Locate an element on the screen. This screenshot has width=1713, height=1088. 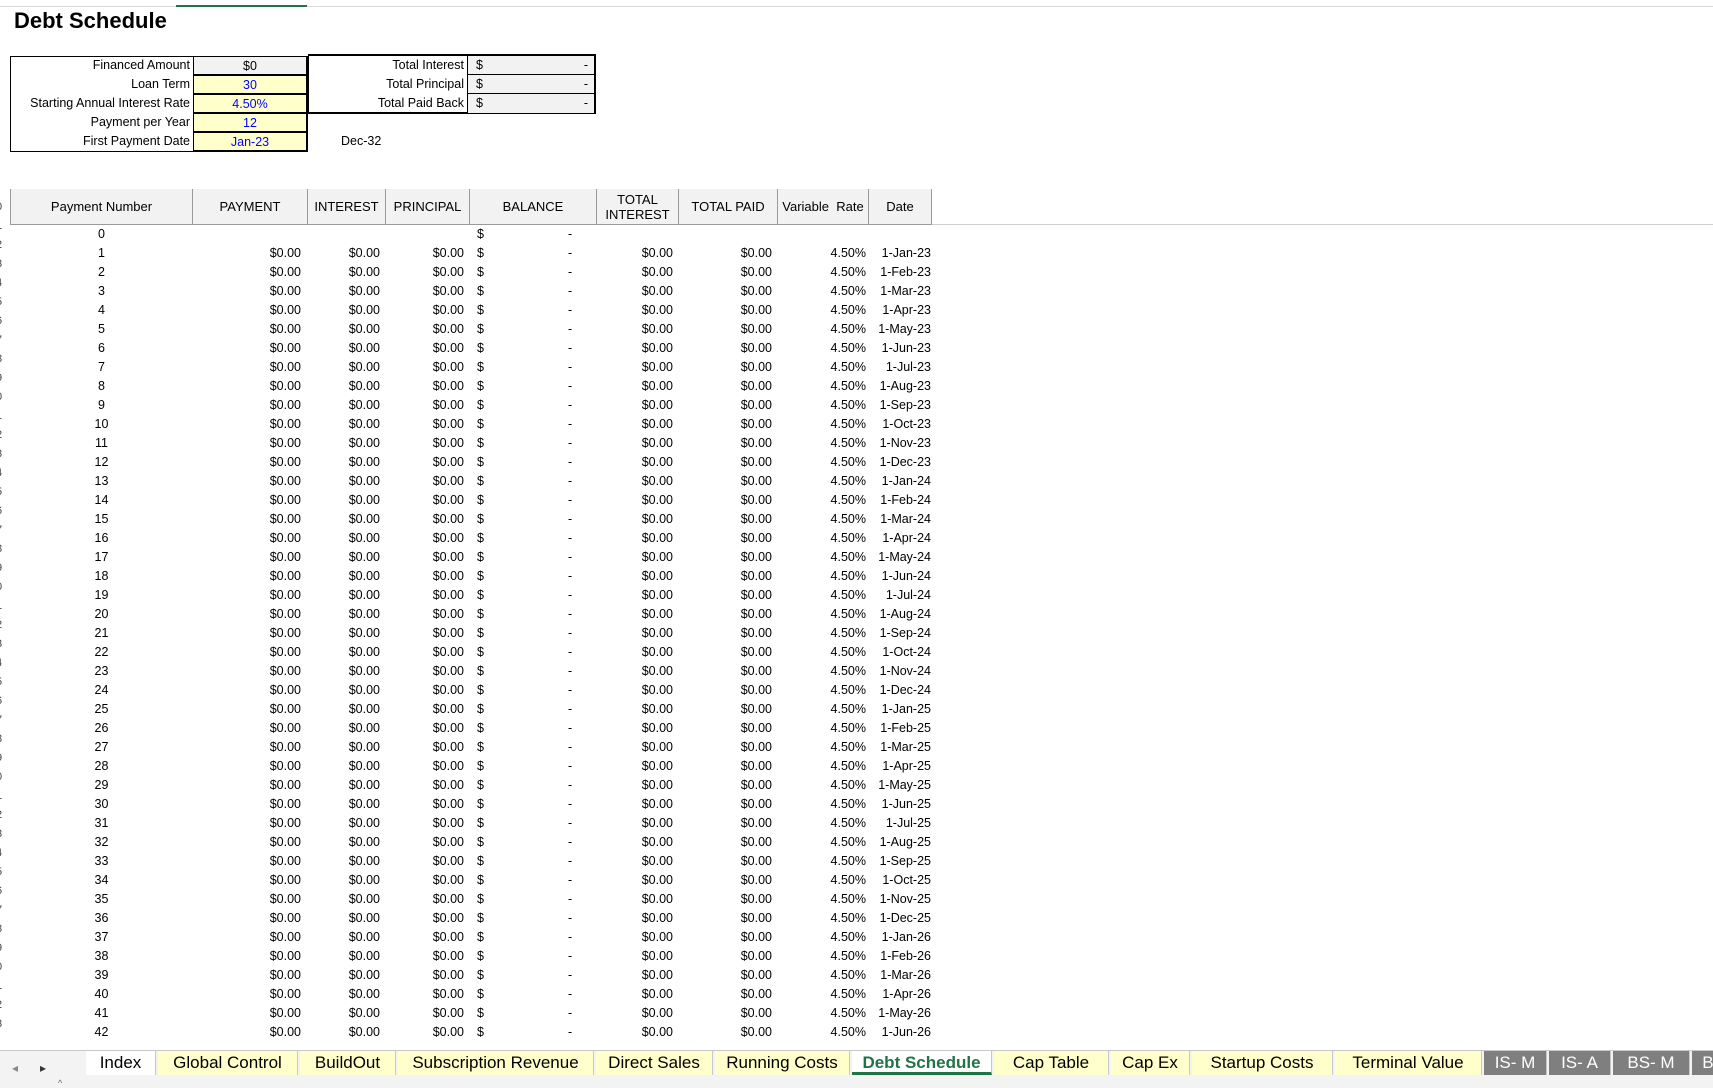
total-paid-back-value: $ - is located at coordinates (531, 103).